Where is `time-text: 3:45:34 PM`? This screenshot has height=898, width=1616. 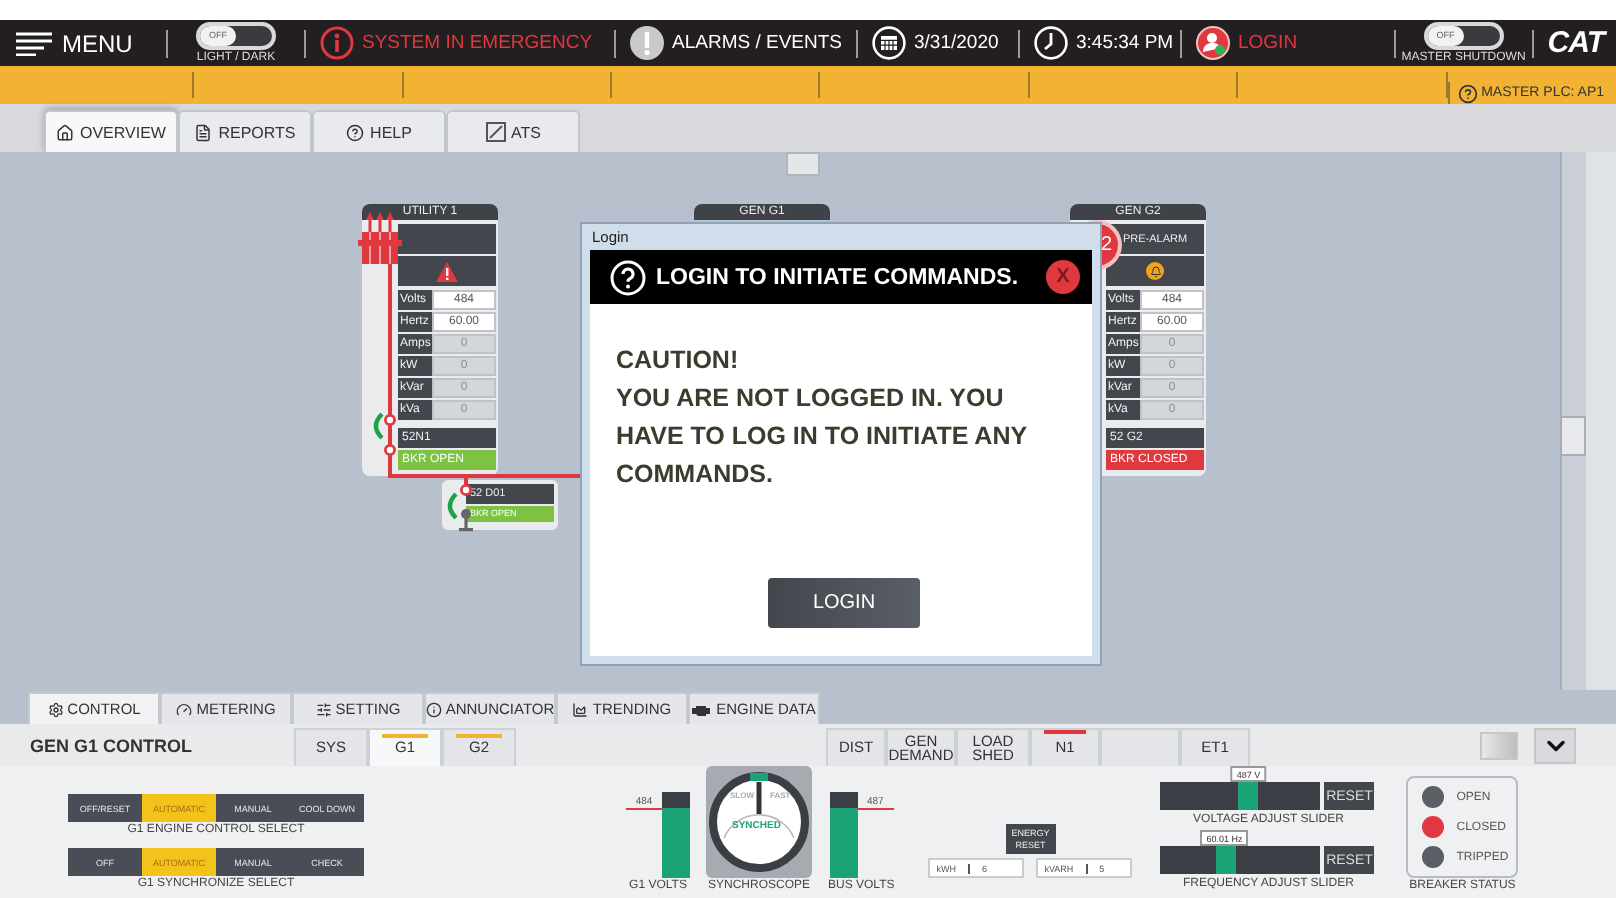
time-text: 3:45:34 PM is located at coordinates (1125, 43).